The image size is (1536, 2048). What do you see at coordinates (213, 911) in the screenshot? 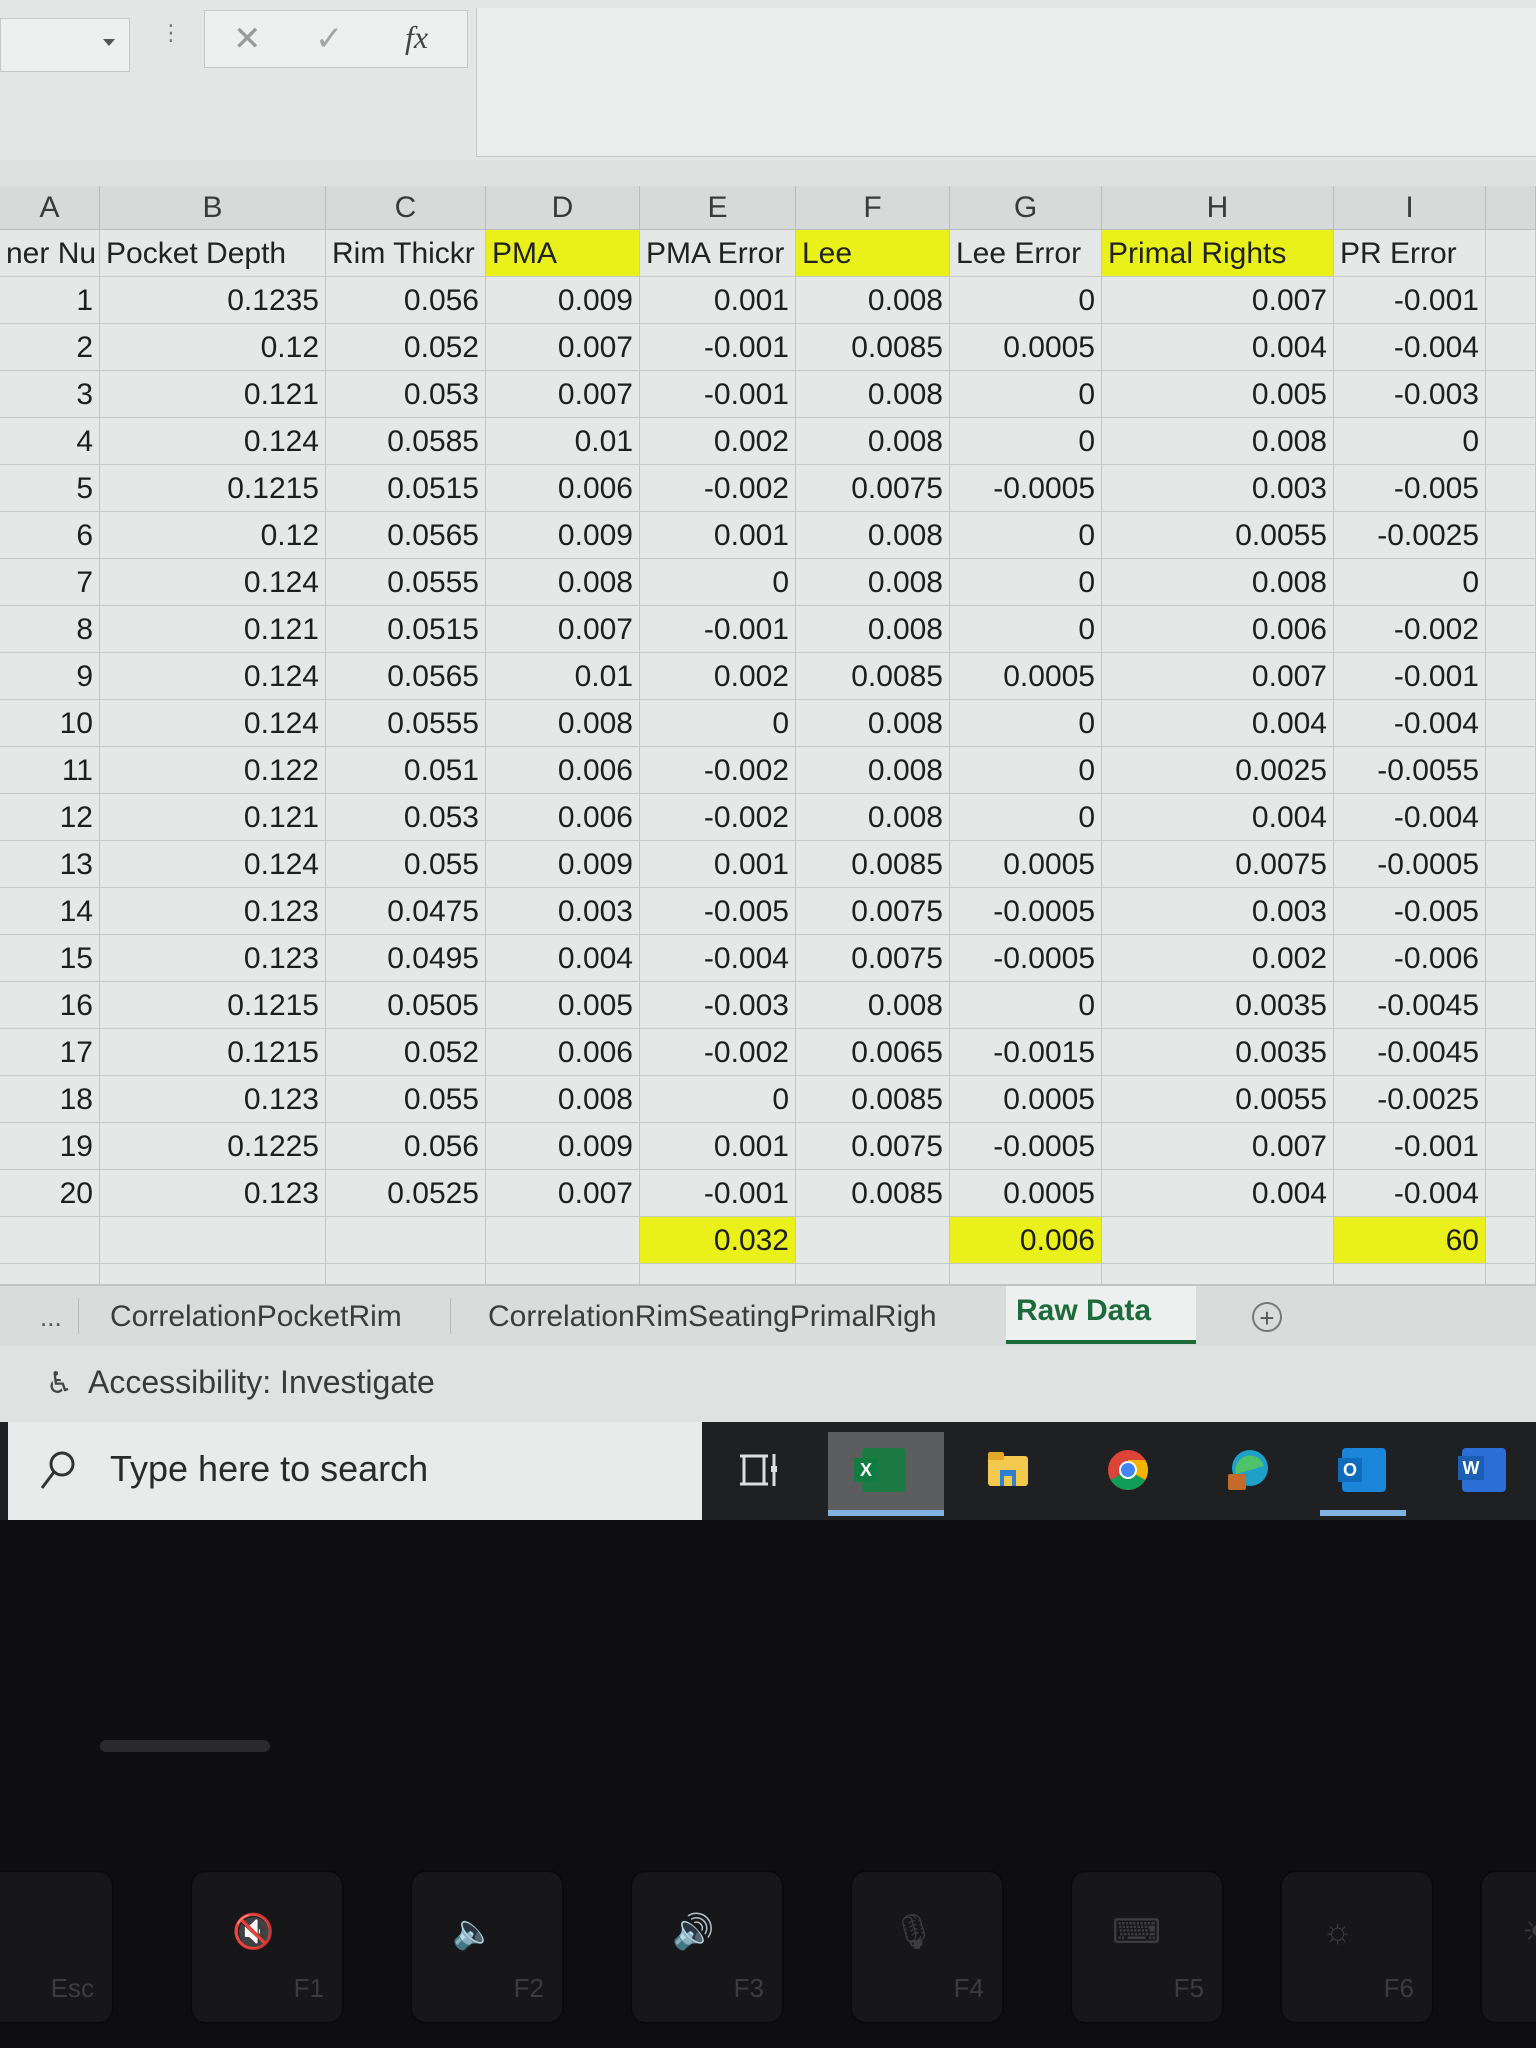
I see `data-cell: 0.123` at bounding box center [213, 911].